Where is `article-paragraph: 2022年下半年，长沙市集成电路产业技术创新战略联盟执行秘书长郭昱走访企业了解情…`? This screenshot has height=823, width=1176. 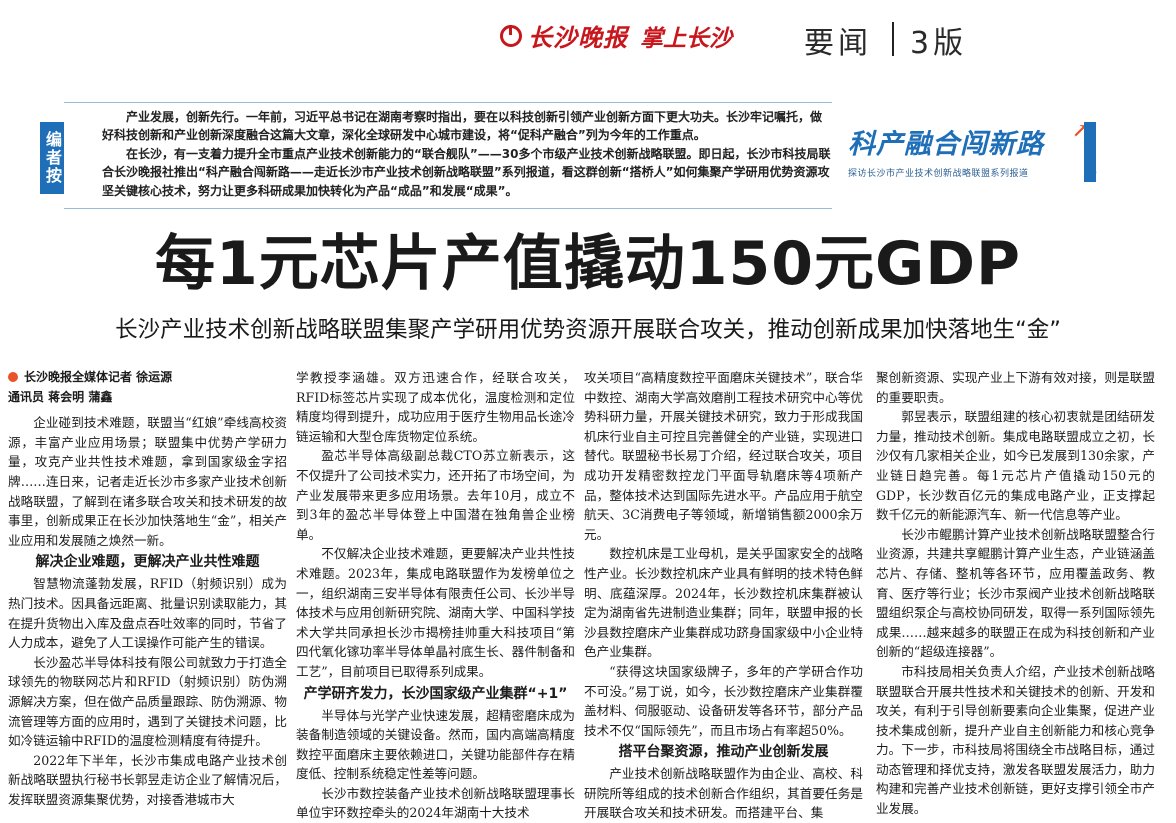
article-paragraph: 2022年下半年，长沙市集成电路产业技术创新战略联盟执行秘书长郭昱走访企业了解情… is located at coordinates (147, 779).